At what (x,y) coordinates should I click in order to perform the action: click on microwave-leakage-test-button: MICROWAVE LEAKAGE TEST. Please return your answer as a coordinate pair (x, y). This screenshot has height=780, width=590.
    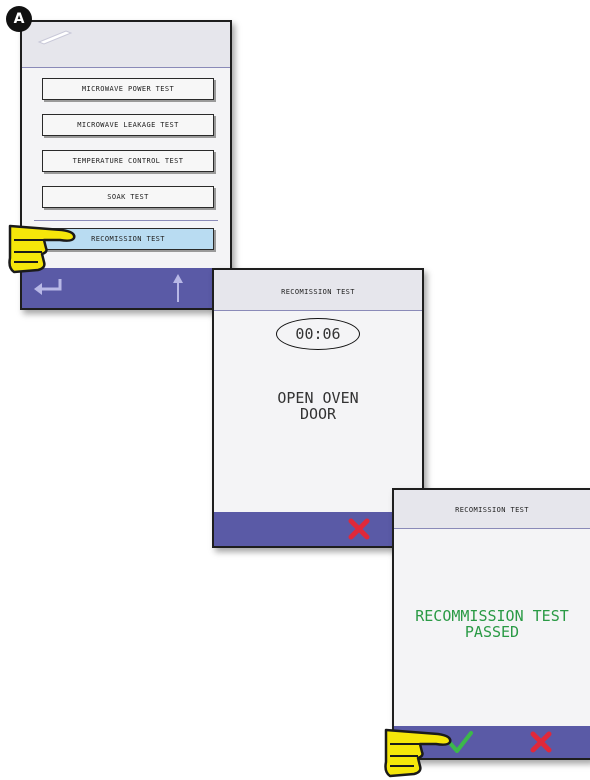
    Looking at the image, I should click on (128, 125).